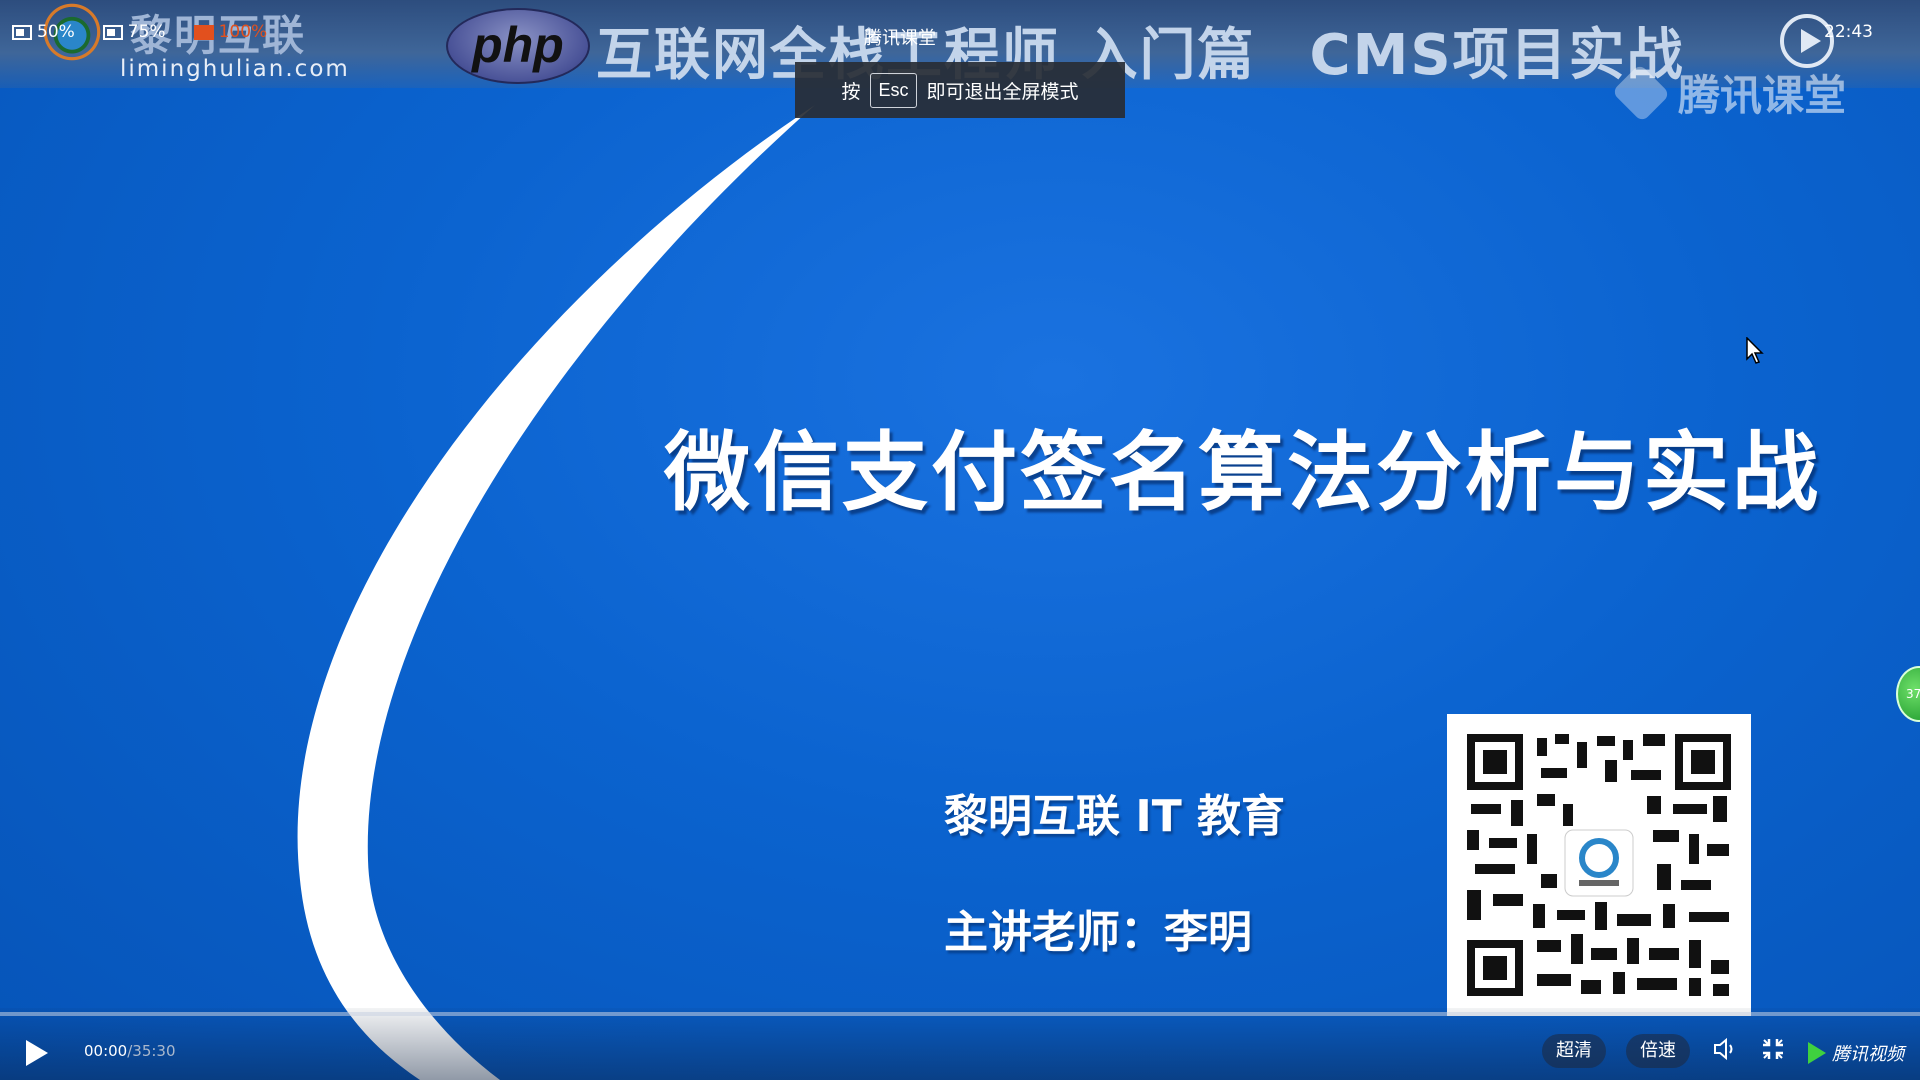  I want to click on slide-title: 微信支付签名算法分析与实战, so click(1242, 473).